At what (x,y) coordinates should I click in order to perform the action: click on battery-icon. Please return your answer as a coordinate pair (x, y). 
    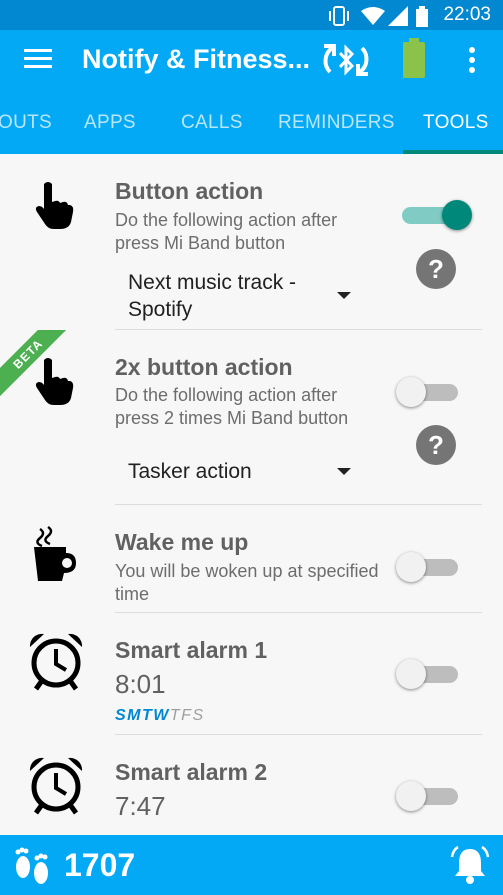
    Looking at the image, I should click on (422, 16).